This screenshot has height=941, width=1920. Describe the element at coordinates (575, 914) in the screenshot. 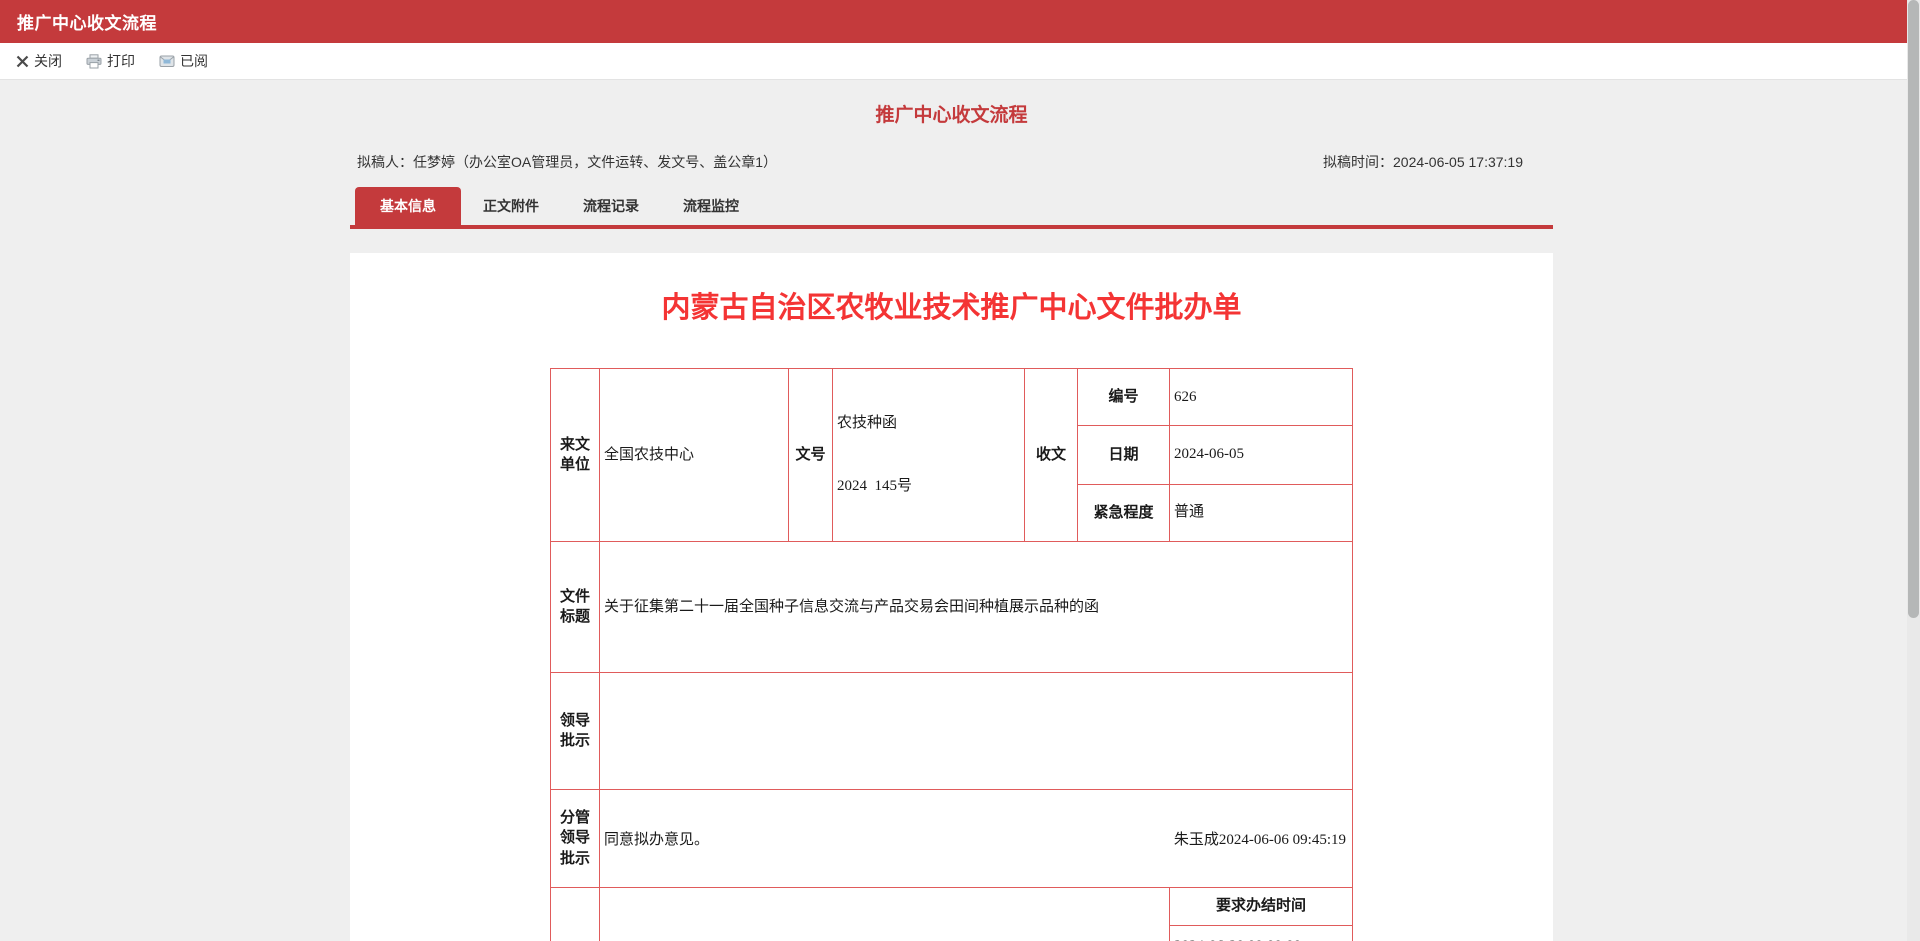

I see `proposal-label: 拟办意见` at that location.